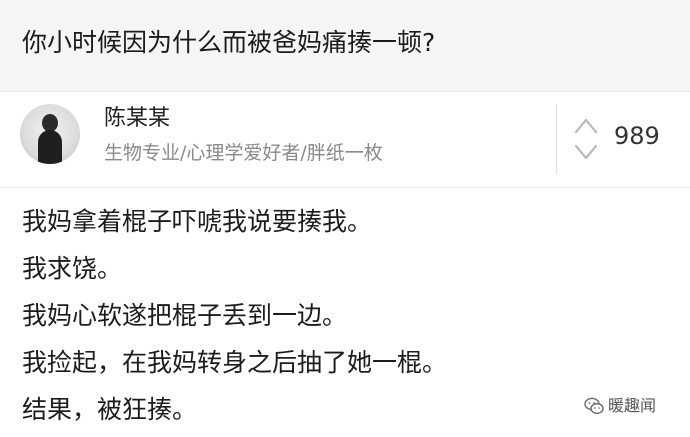  What do you see at coordinates (50, 147) in the screenshot?
I see `avatar-figure-body` at bounding box center [50, 147].